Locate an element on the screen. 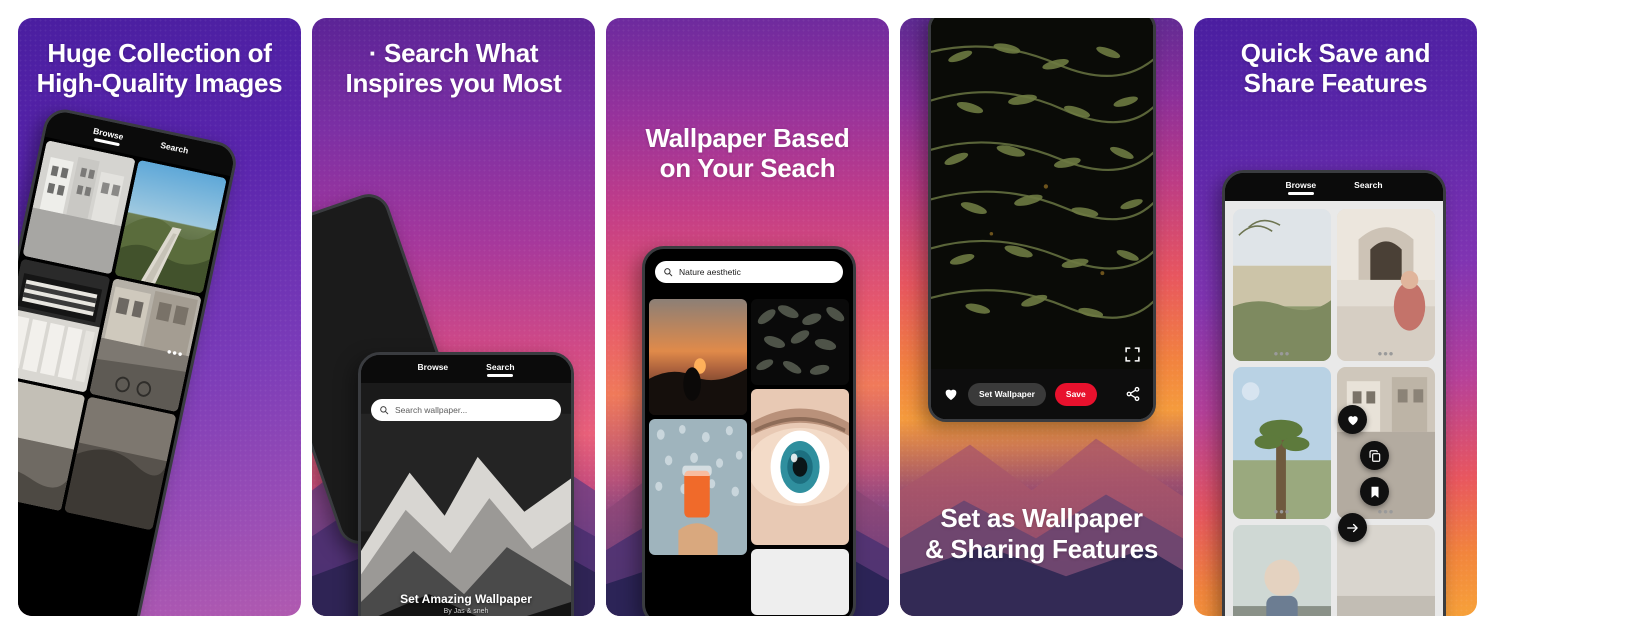  panel-1-phone-mockup: Browse Search ••• is located at coordinates (129, 360).